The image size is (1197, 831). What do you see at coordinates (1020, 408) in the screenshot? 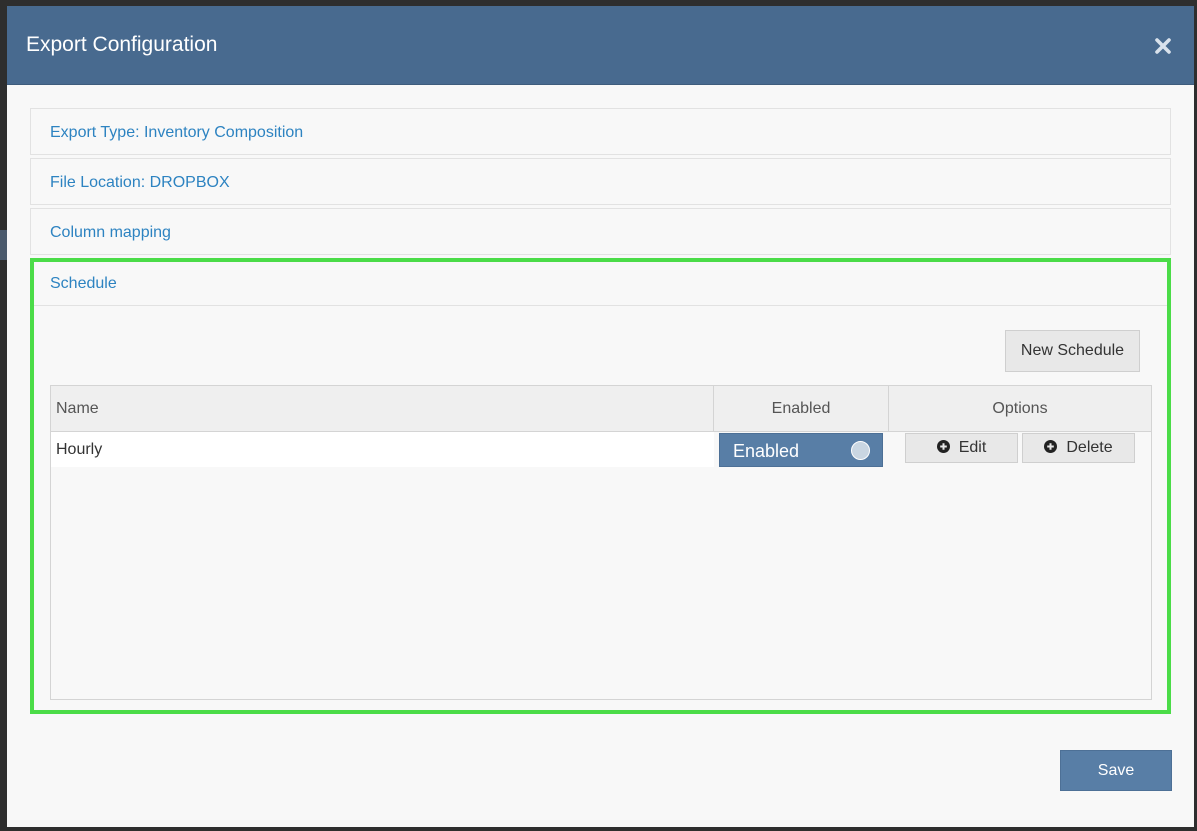
I see `column-header-options: Options` at bounding box center [1020, 408].